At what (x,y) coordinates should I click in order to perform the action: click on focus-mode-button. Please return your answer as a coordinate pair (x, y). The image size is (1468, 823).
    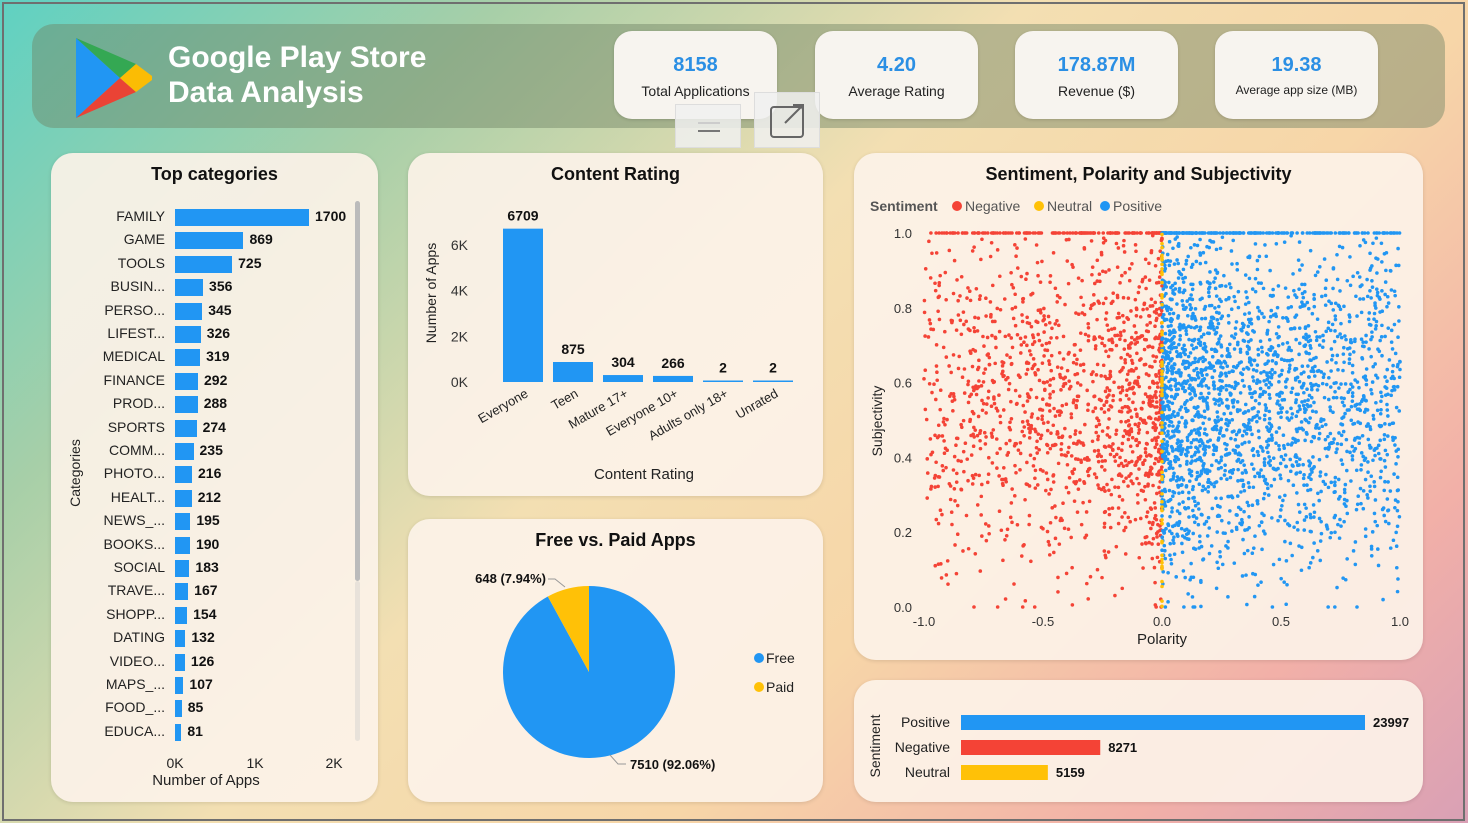
    Looking at the image, I should click on (787, 120).